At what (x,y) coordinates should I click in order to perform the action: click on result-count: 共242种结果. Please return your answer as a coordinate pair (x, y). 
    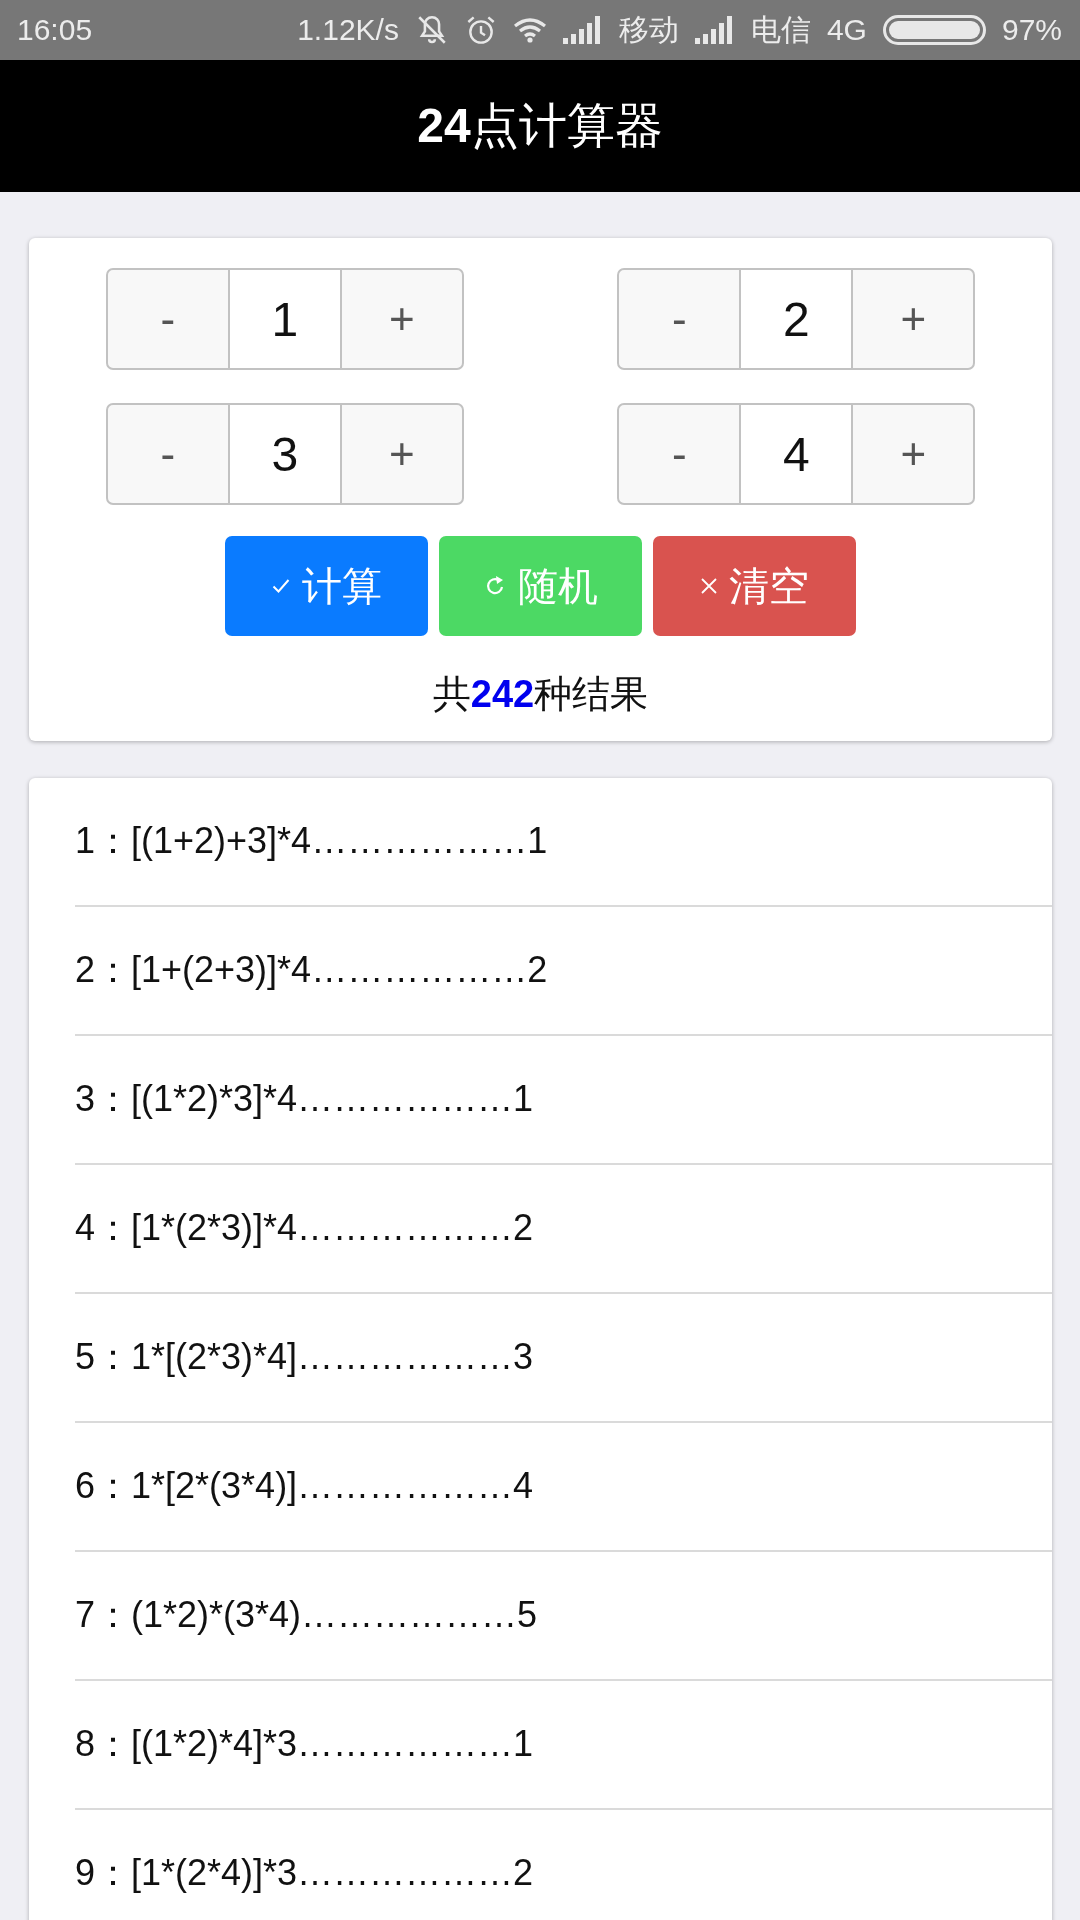
    Looking at the image, I should click on (540, 694).